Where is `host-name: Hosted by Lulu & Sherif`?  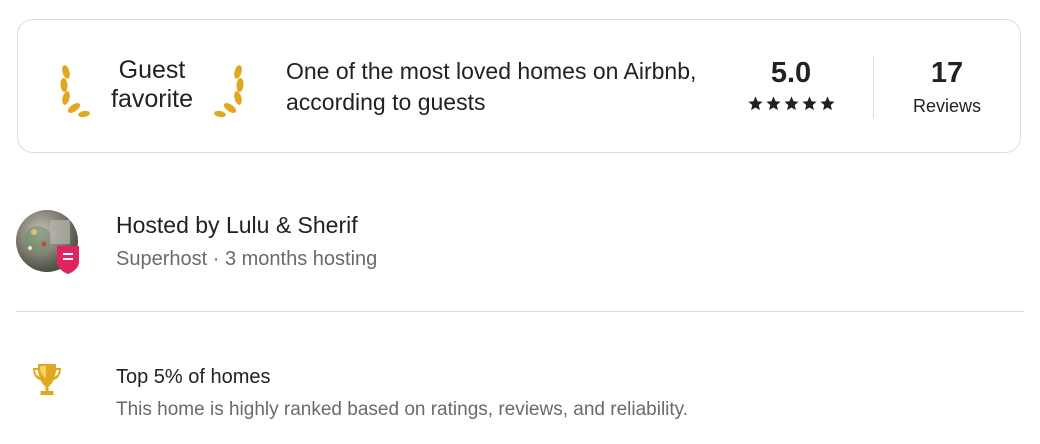
host-name: Hosted by Lulu & Sherif is located at coordinates (237, 225).